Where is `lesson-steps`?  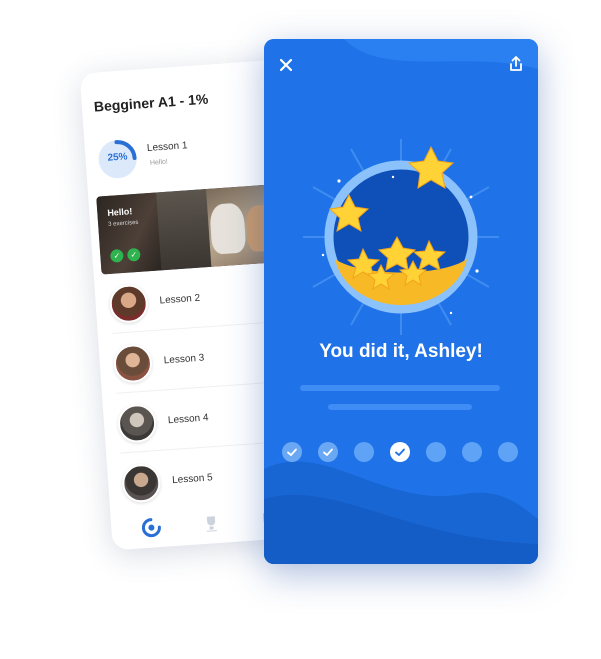 lesson-steps is located at coordinates (402, 452).